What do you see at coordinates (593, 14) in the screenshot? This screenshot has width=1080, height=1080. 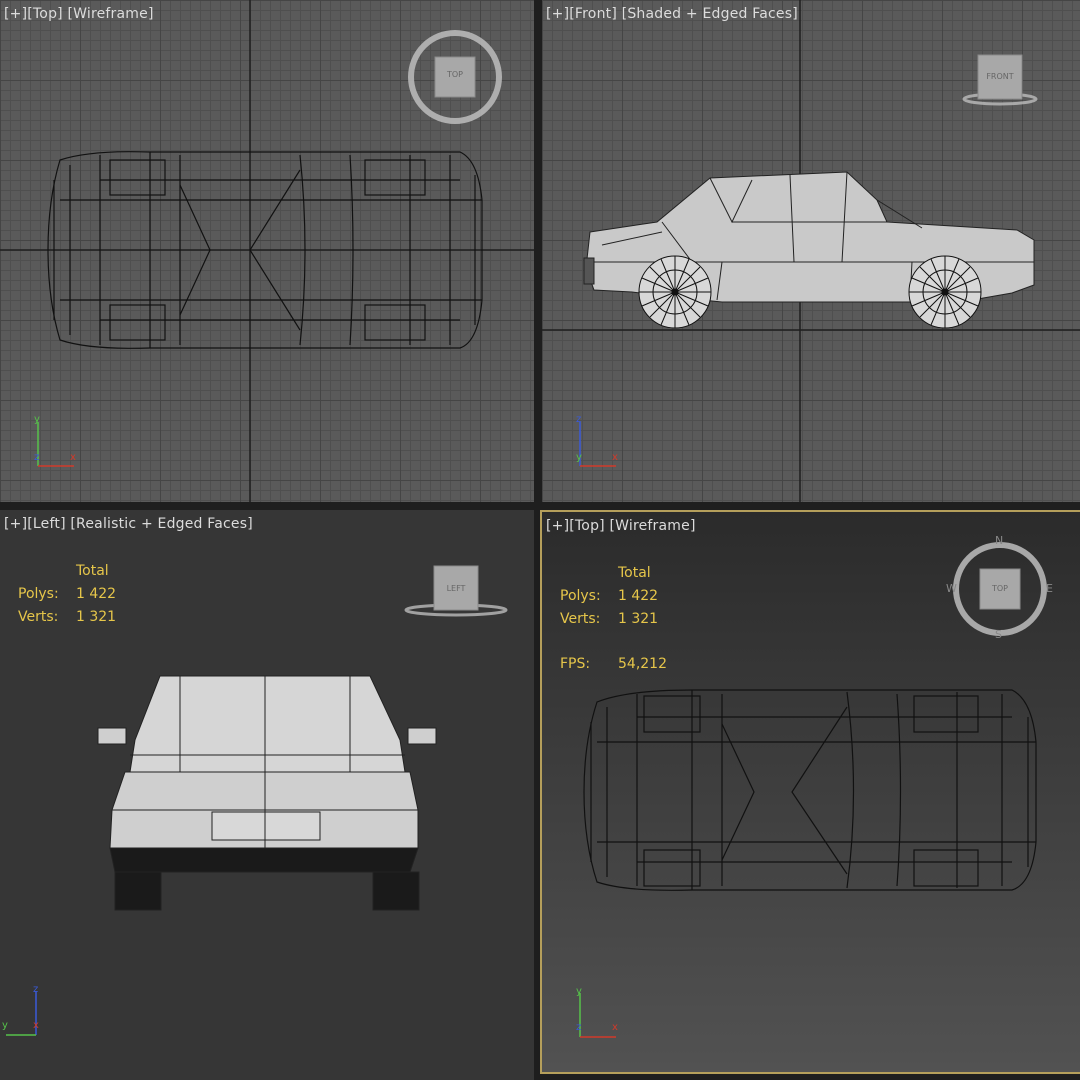 I see `viewport-view-name: [Front]` at bounding box center [593, 14].